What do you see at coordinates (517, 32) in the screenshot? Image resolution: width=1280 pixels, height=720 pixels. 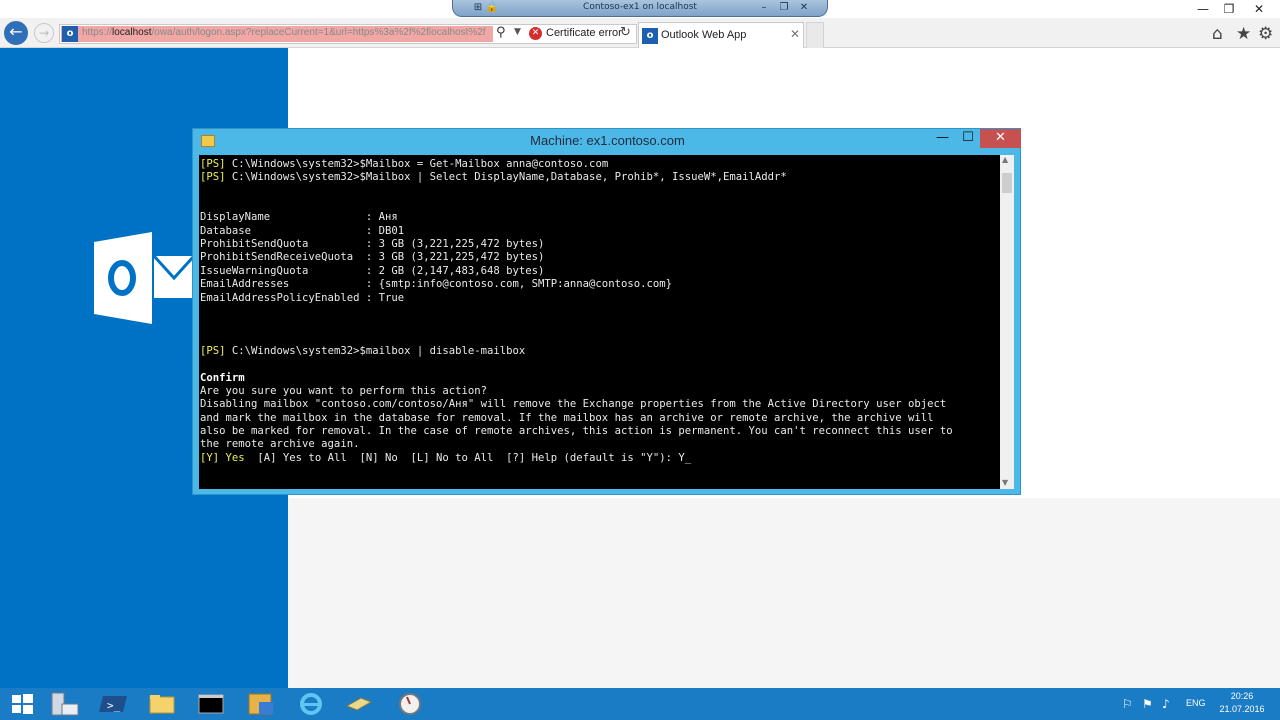 I see `chevron-down-icon: ▼` at bounding box center [517, 32].